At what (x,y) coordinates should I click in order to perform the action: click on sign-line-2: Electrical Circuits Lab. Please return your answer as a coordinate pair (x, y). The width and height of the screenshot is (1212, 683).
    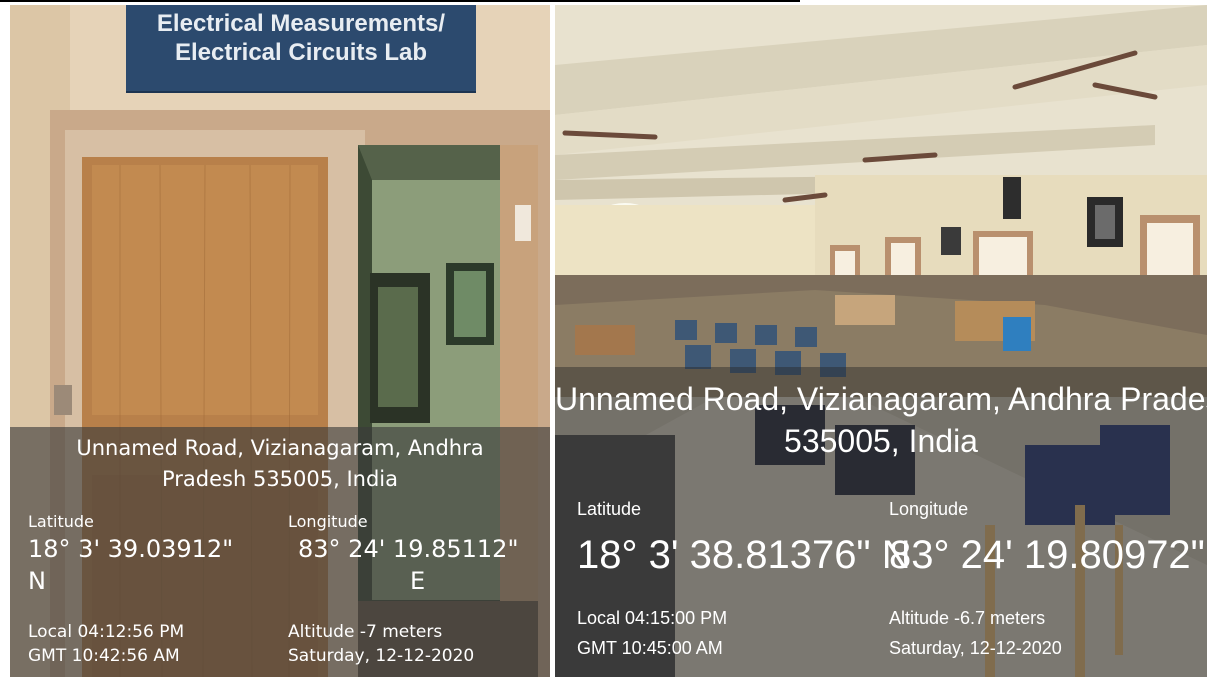
    Looking at the image, I should click on (301, 52).